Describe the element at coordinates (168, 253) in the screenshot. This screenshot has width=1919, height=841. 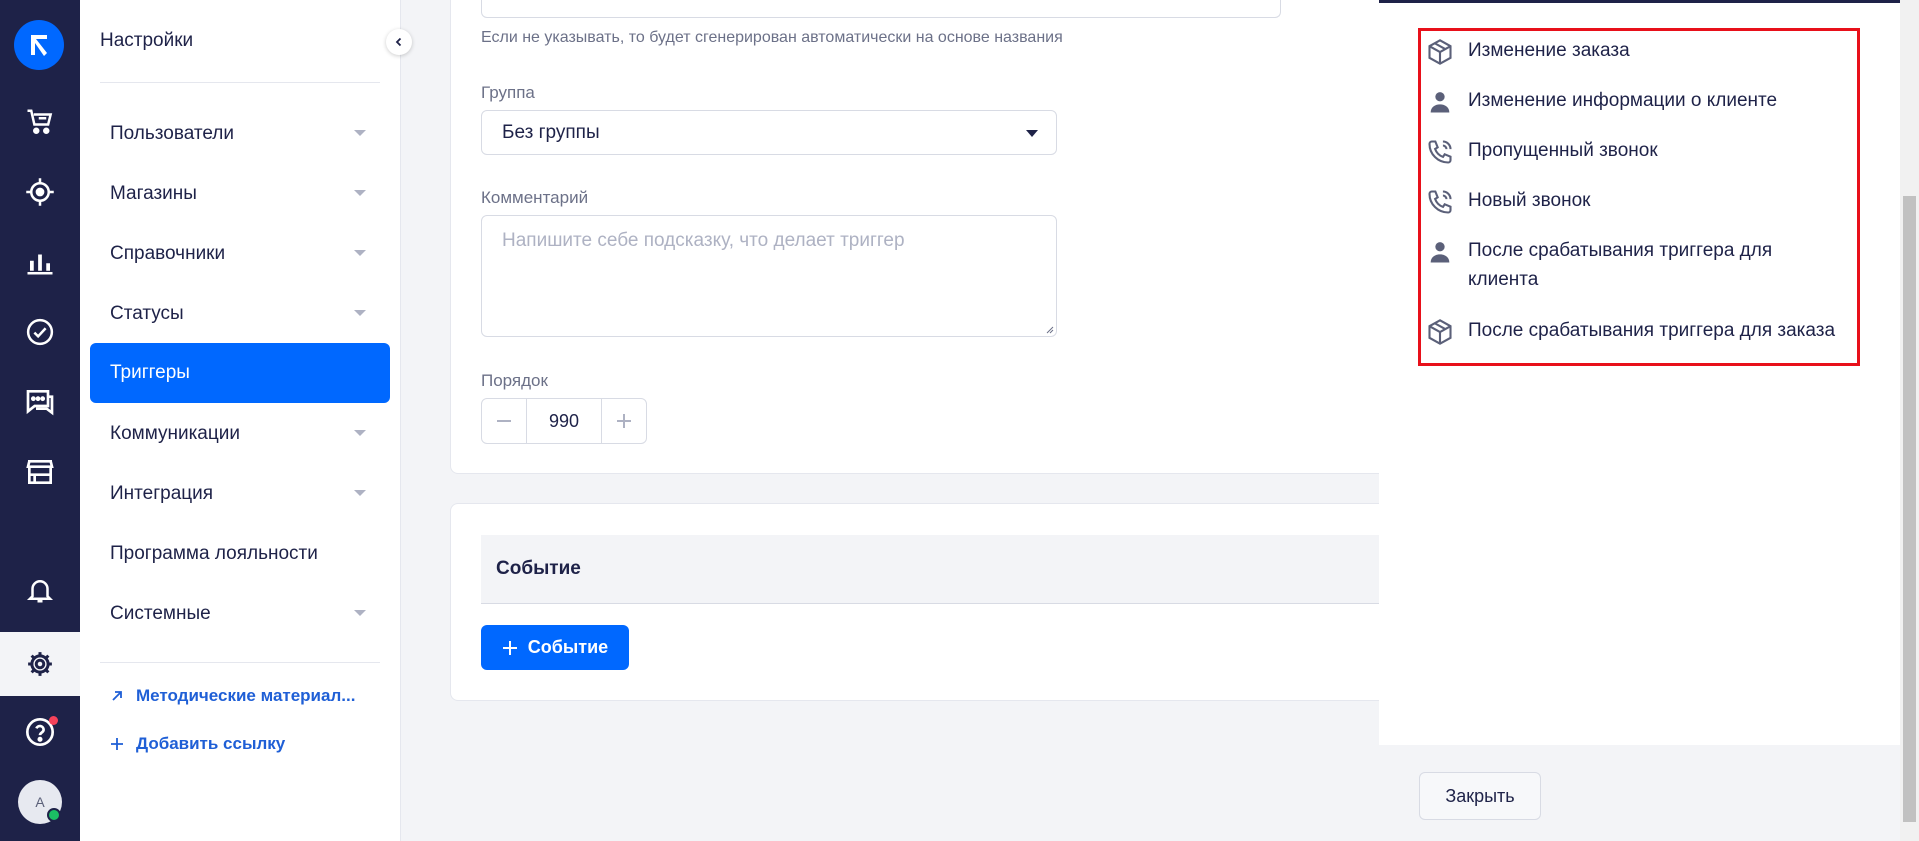
I see `sidebar-item-label: Справочники` at that location.